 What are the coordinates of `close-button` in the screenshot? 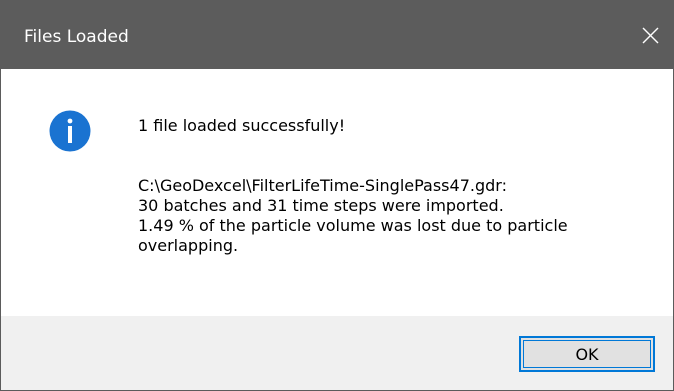 It's located at (651, 34).